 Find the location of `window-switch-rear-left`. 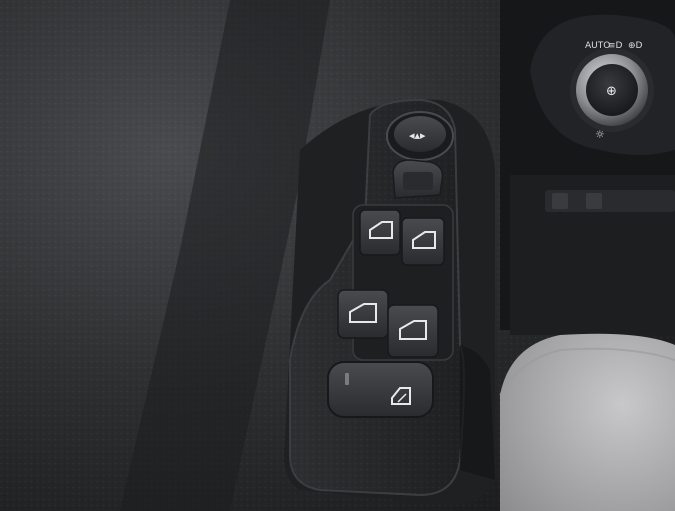

window-switch-rear-left is located at coordinates (363, 314).